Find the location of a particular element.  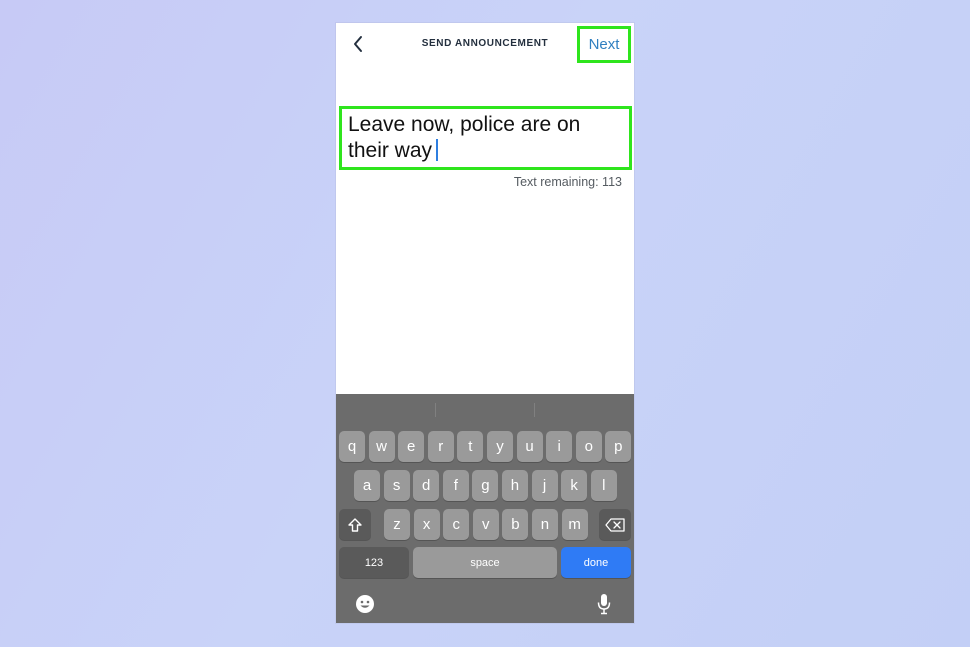

microphone-icon is located at coordinates (604, 604).